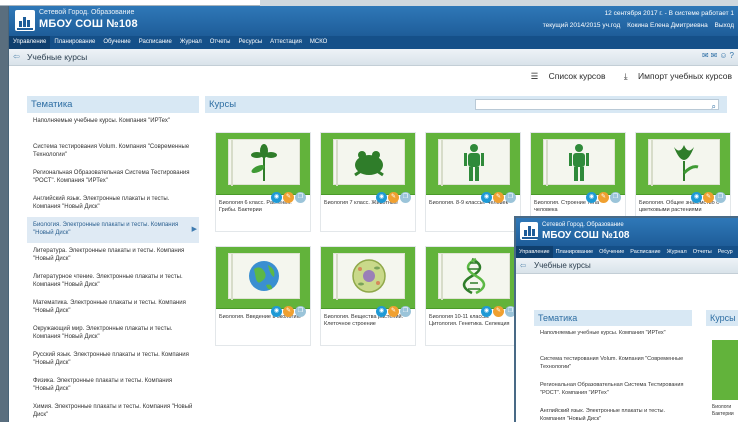  What do you see at coordinates (318, 42) in the screenshot?
I see `nav-item-msko: МСКО` at bounding box center [318, 42].